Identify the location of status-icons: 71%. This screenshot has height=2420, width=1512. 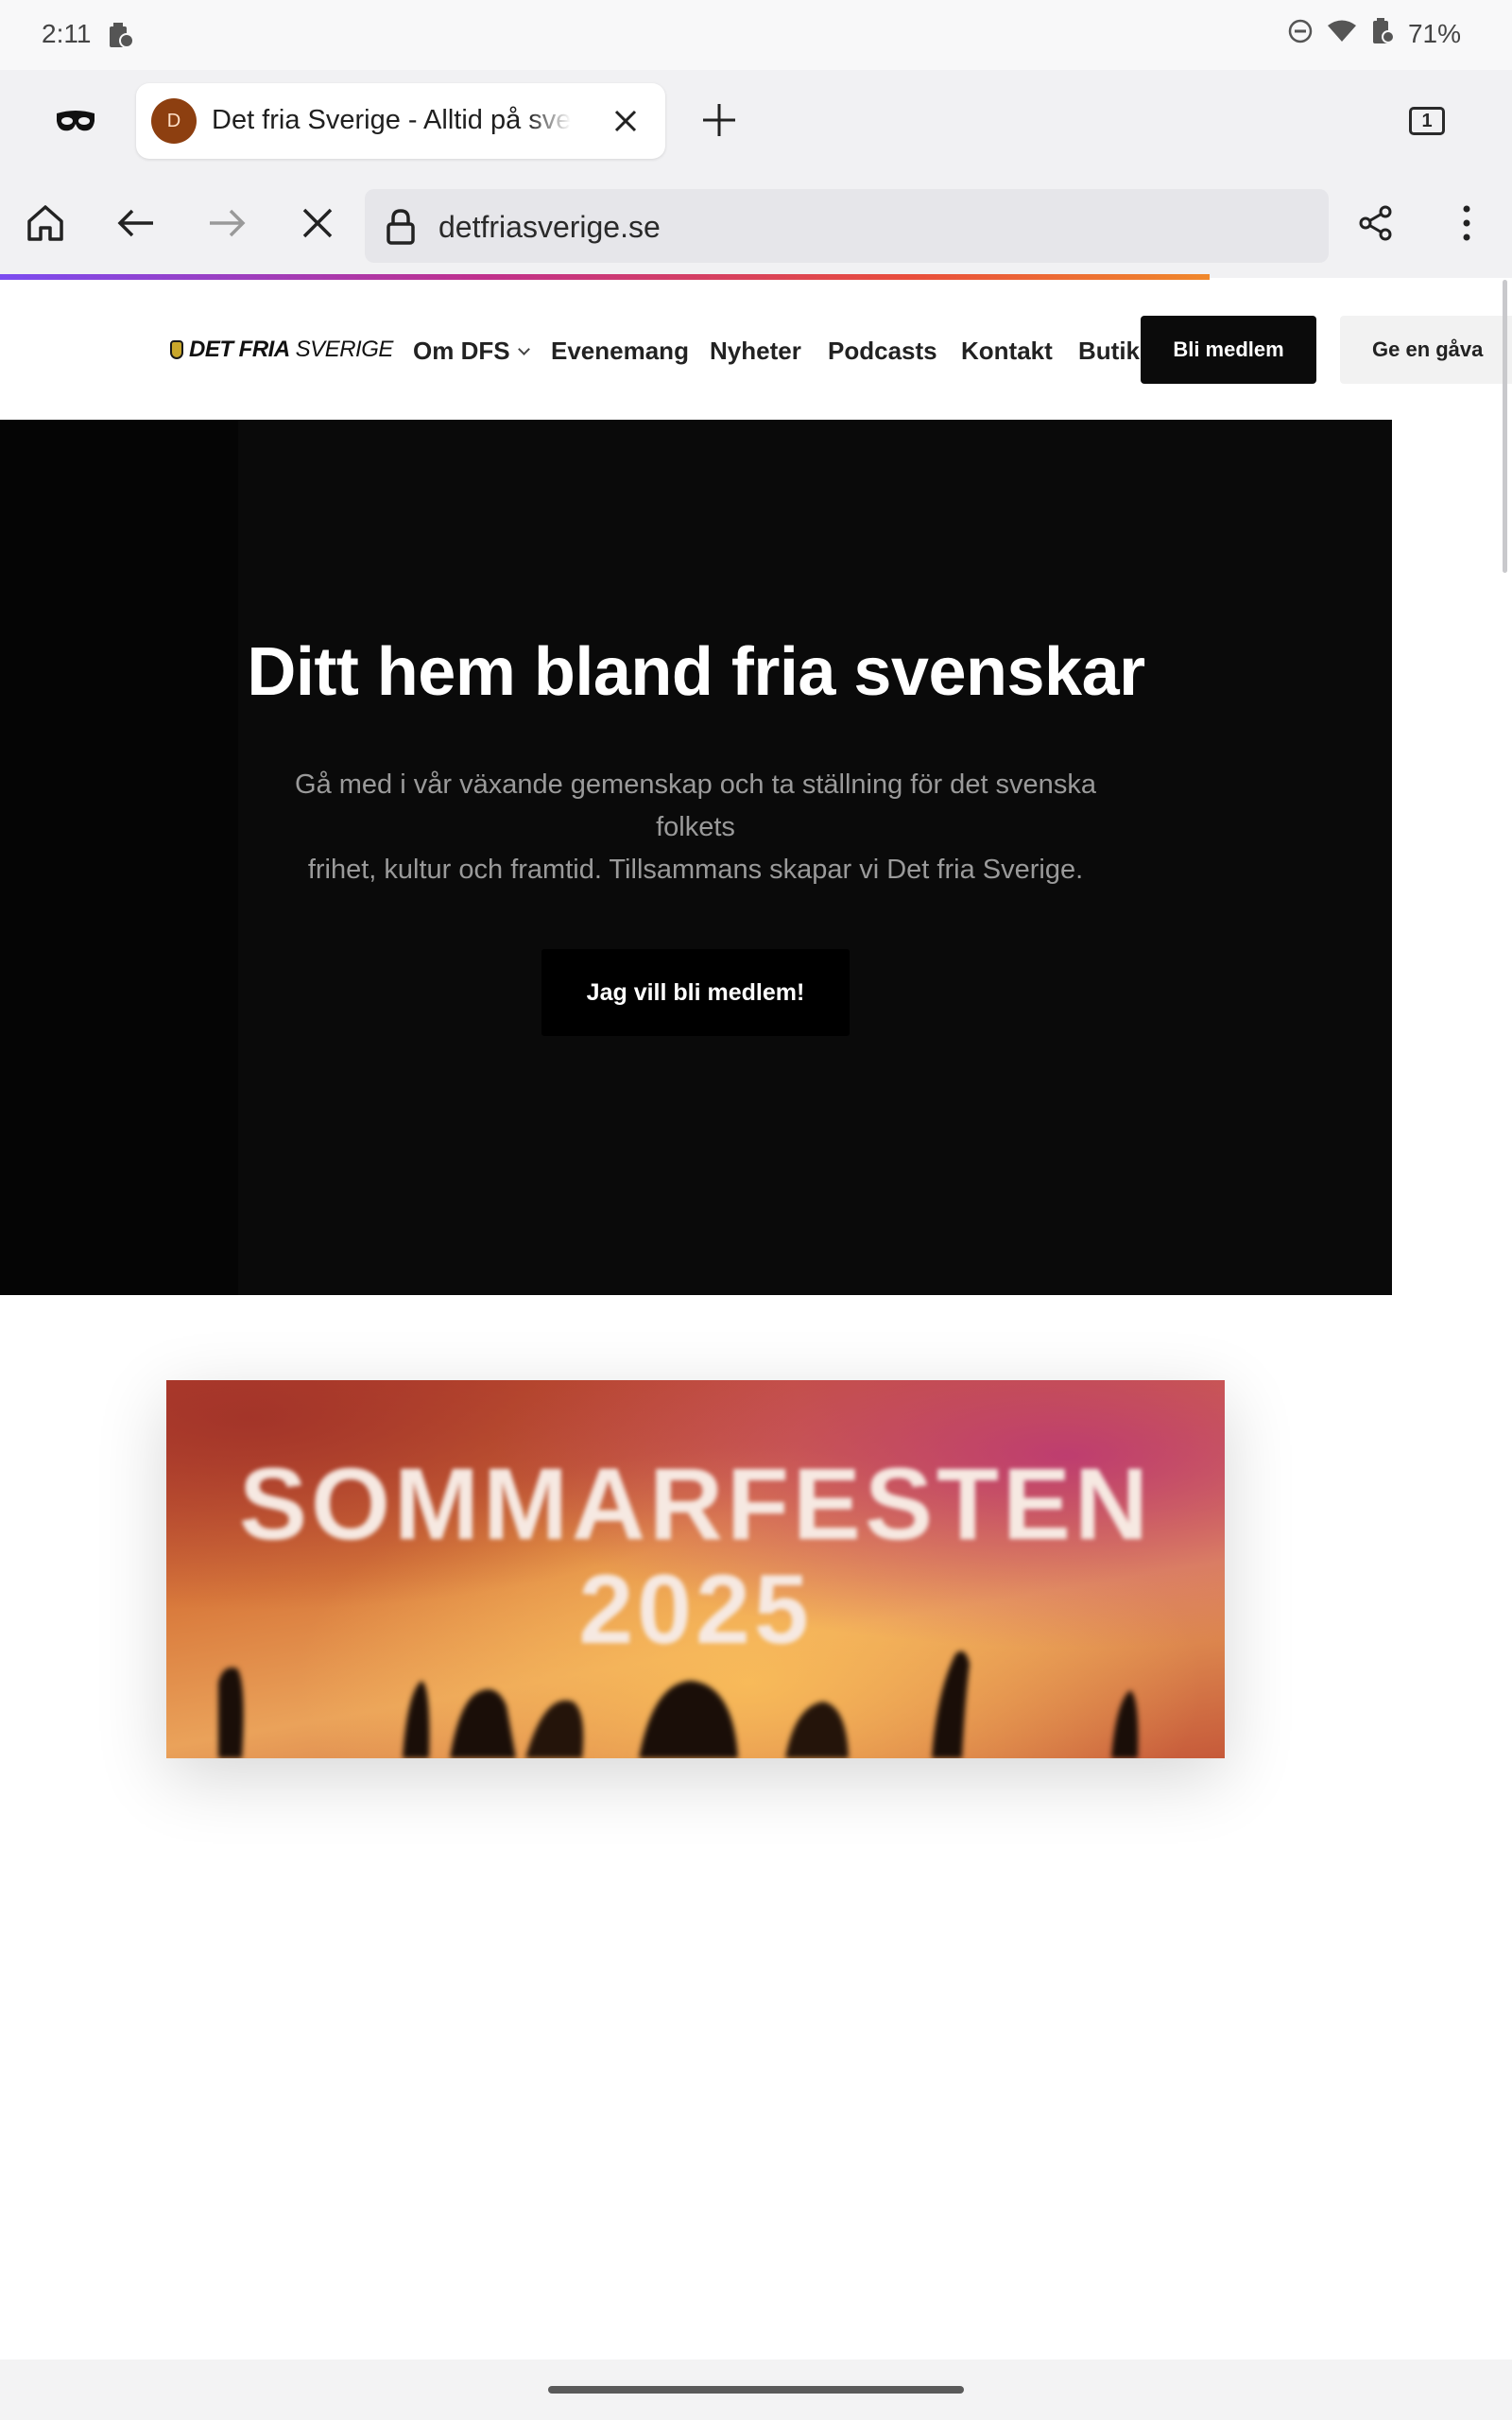
(1374, 33).